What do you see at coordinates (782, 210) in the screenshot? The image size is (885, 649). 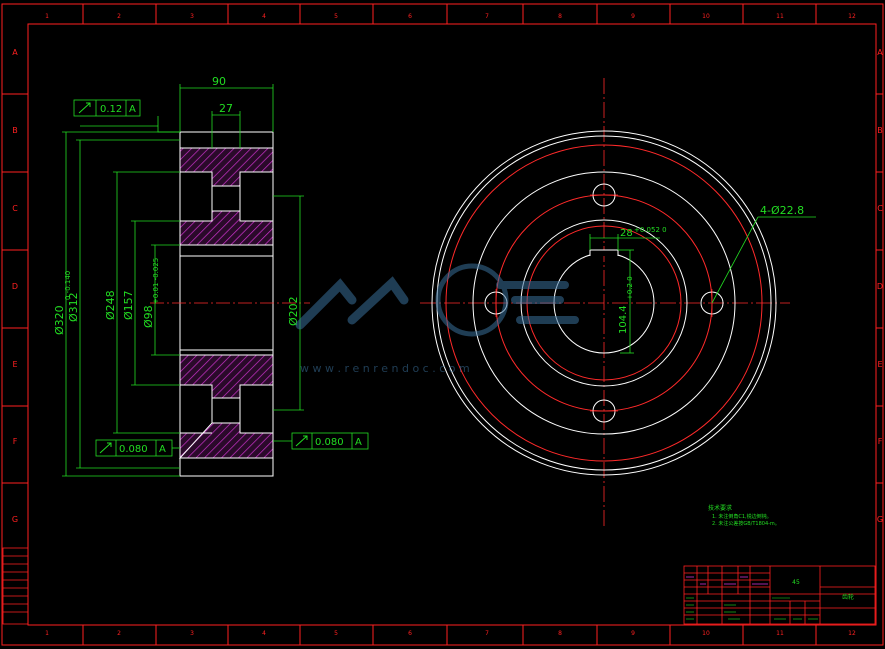 I see `holes-callout: 4-Ø22.8` at bounding box center [782, 210].